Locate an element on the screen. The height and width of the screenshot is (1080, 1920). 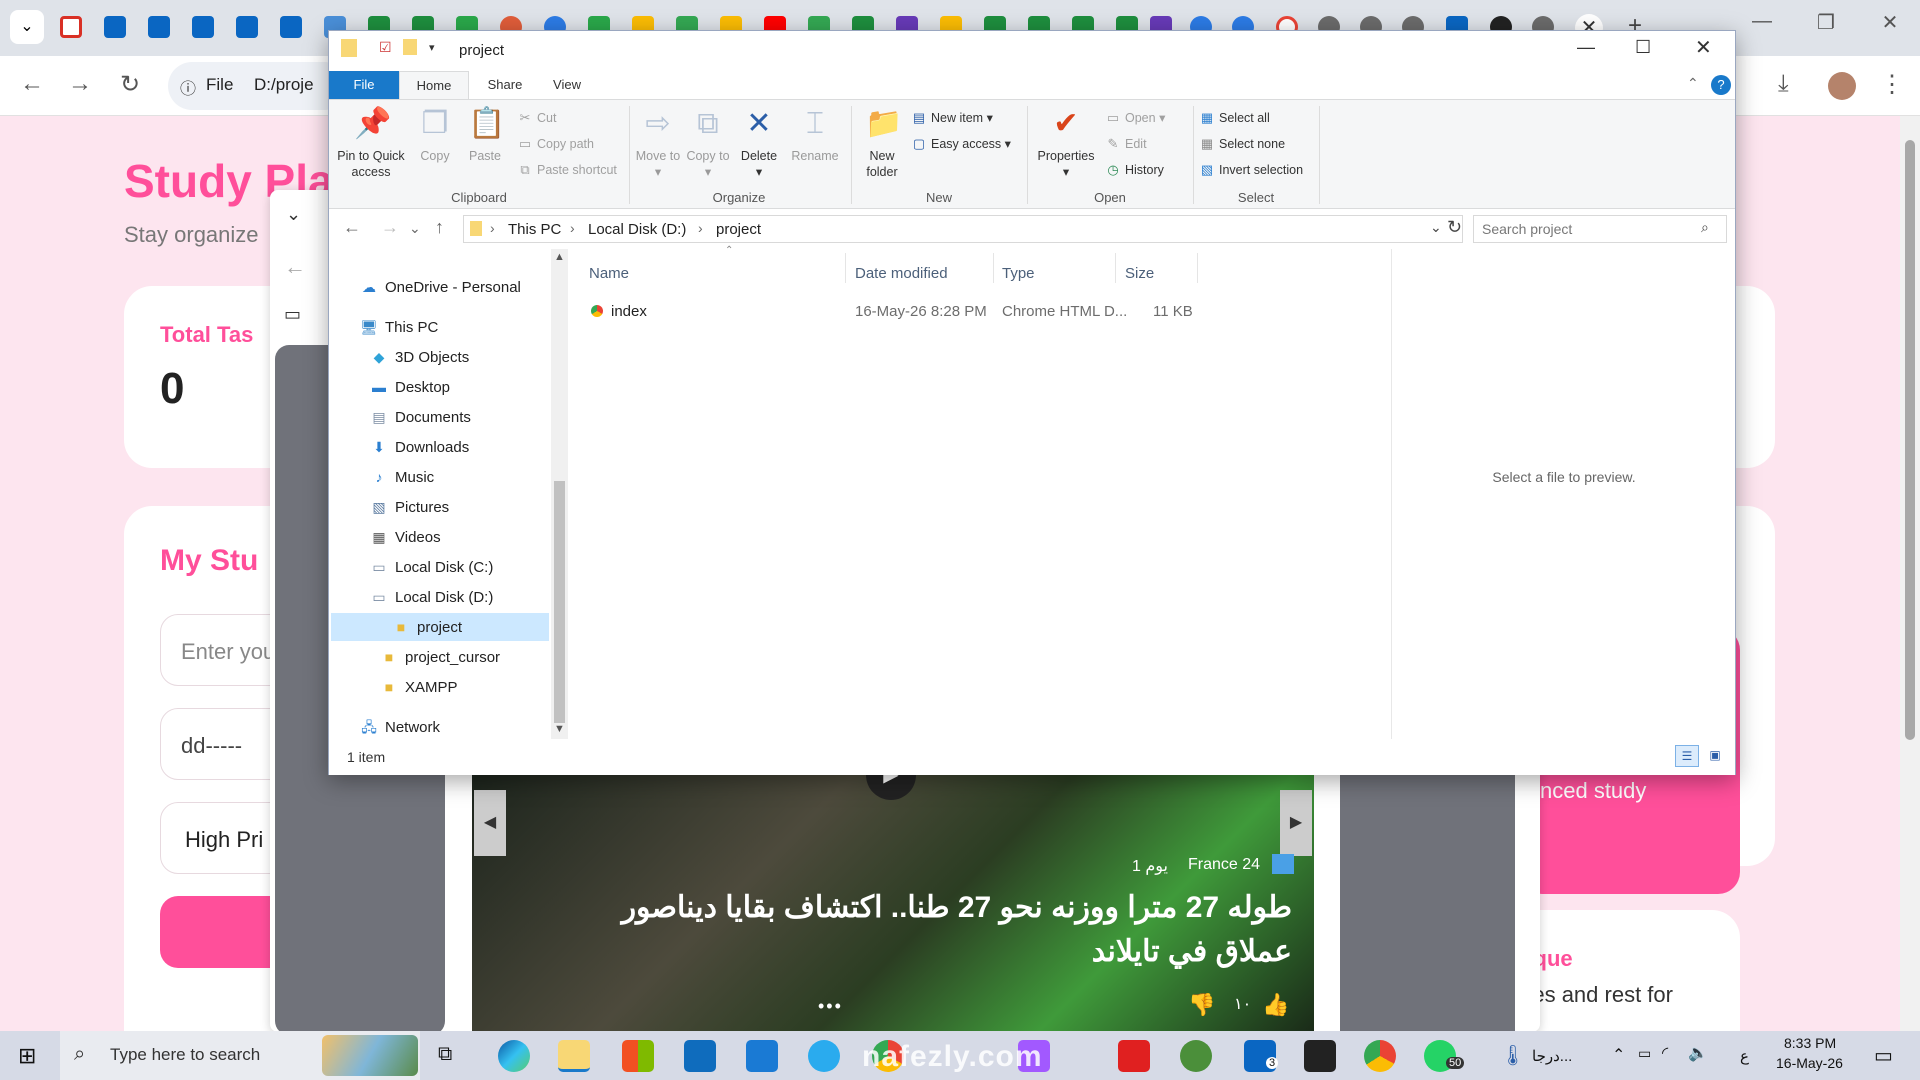
nav-network: 🖧 Network is located at coordinates (399, 727).